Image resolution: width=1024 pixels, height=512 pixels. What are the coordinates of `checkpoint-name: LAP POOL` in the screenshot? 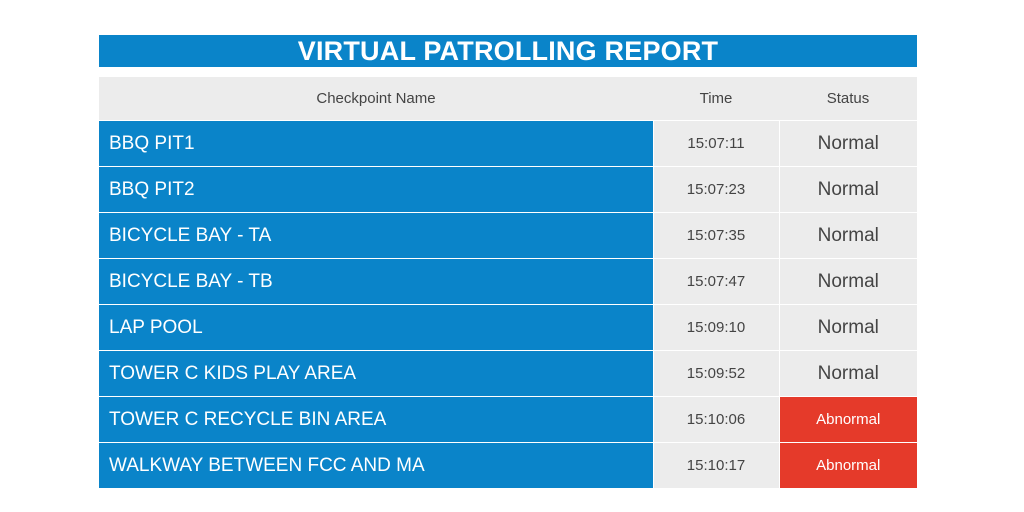 It's located at (376, 327).